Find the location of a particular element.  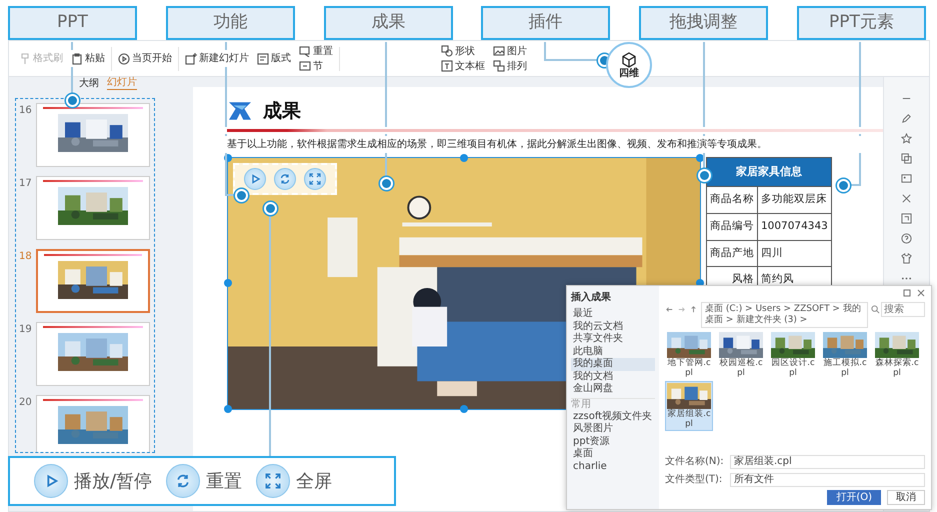

sidebar-item: 桌面 is located at coordinates (613, 454).